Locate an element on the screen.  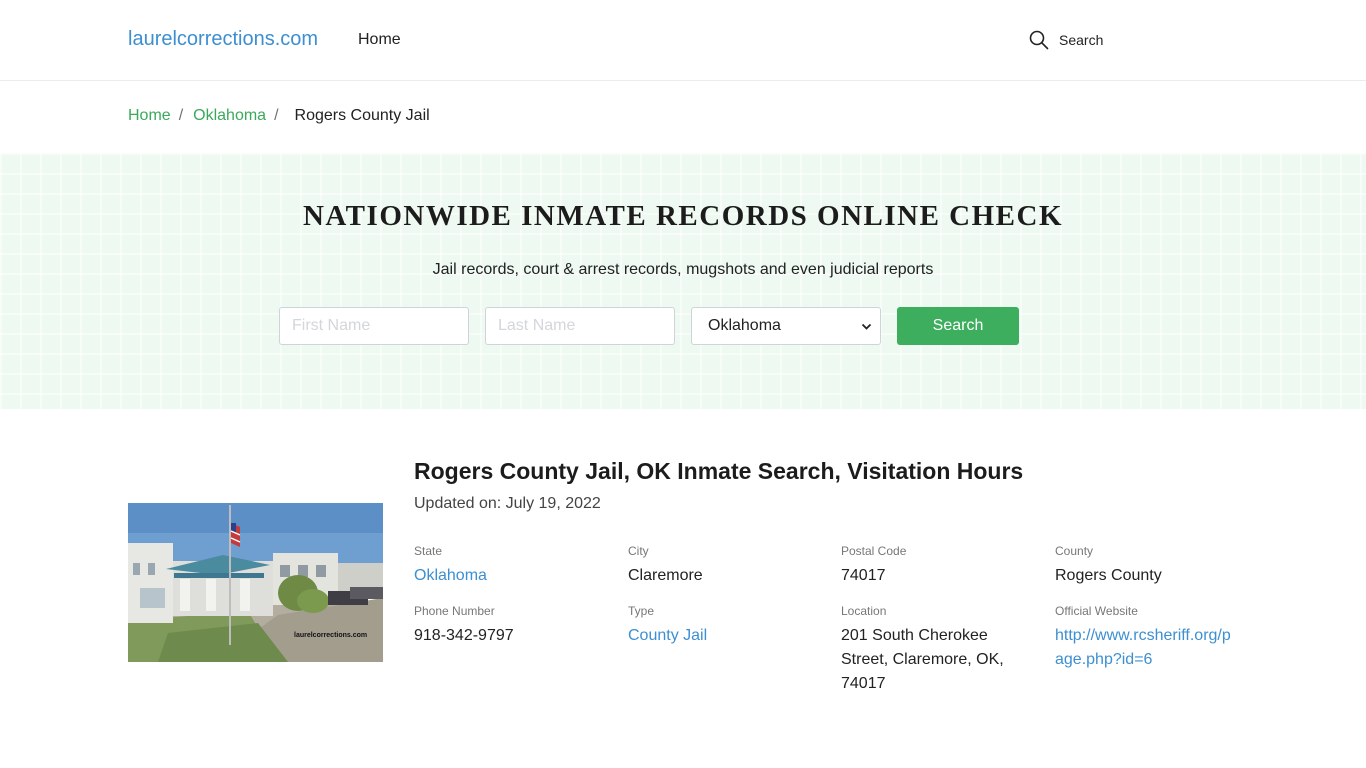
info-label: County is located at coordinates (1074, 551).